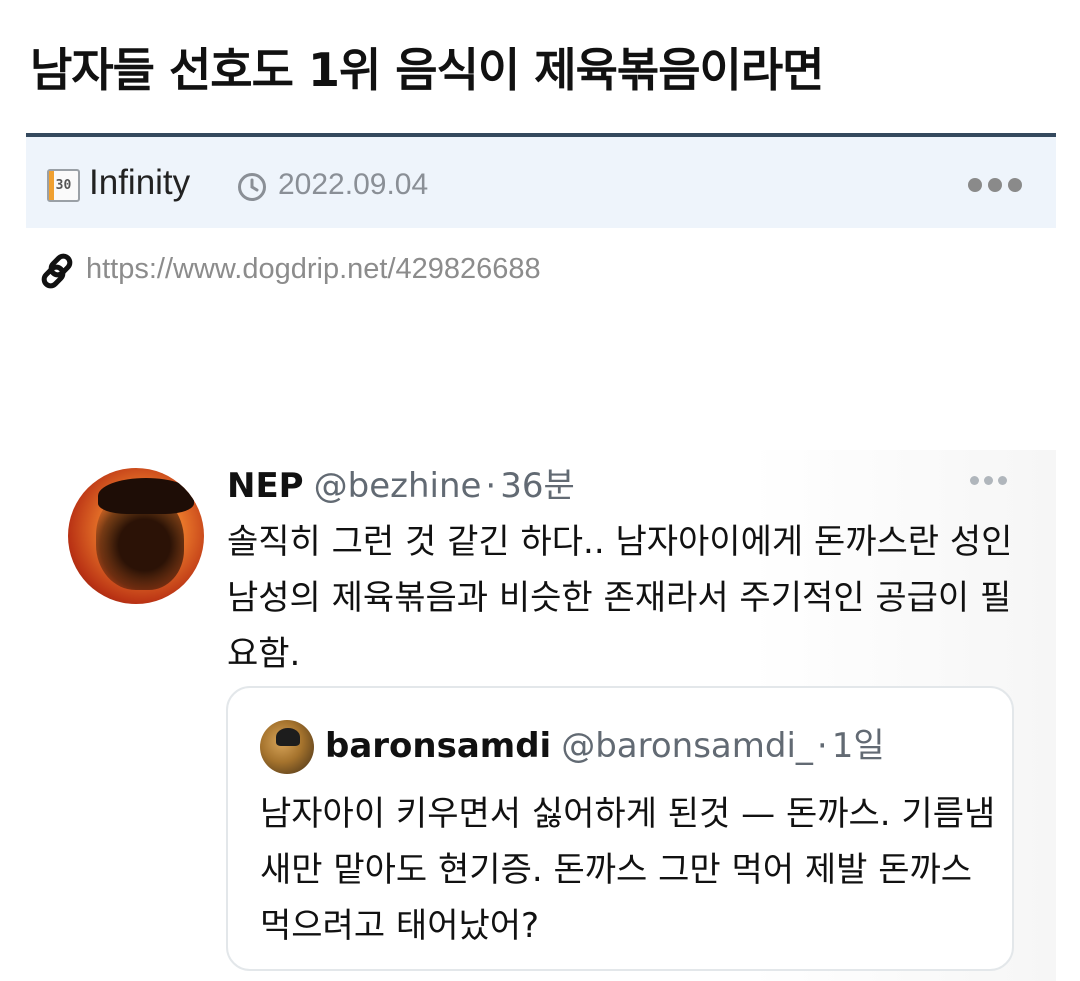 The width and height of the screenshot is (1080, 981). I want to click on quoted-author-name: baronsamdi, so click(438, 746).